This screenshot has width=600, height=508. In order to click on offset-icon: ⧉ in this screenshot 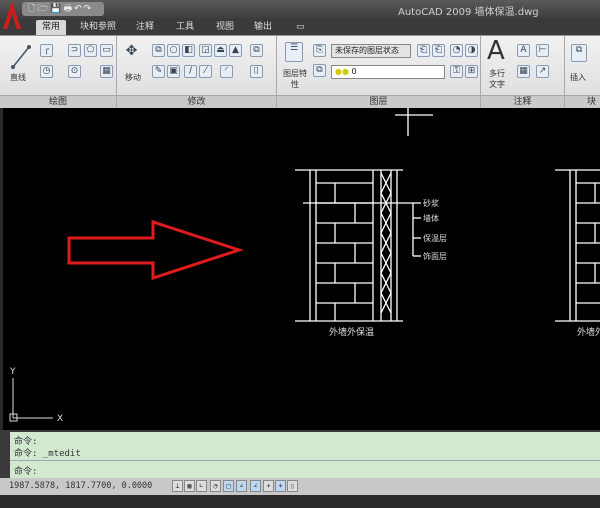, I will do `click(256, 50)`.